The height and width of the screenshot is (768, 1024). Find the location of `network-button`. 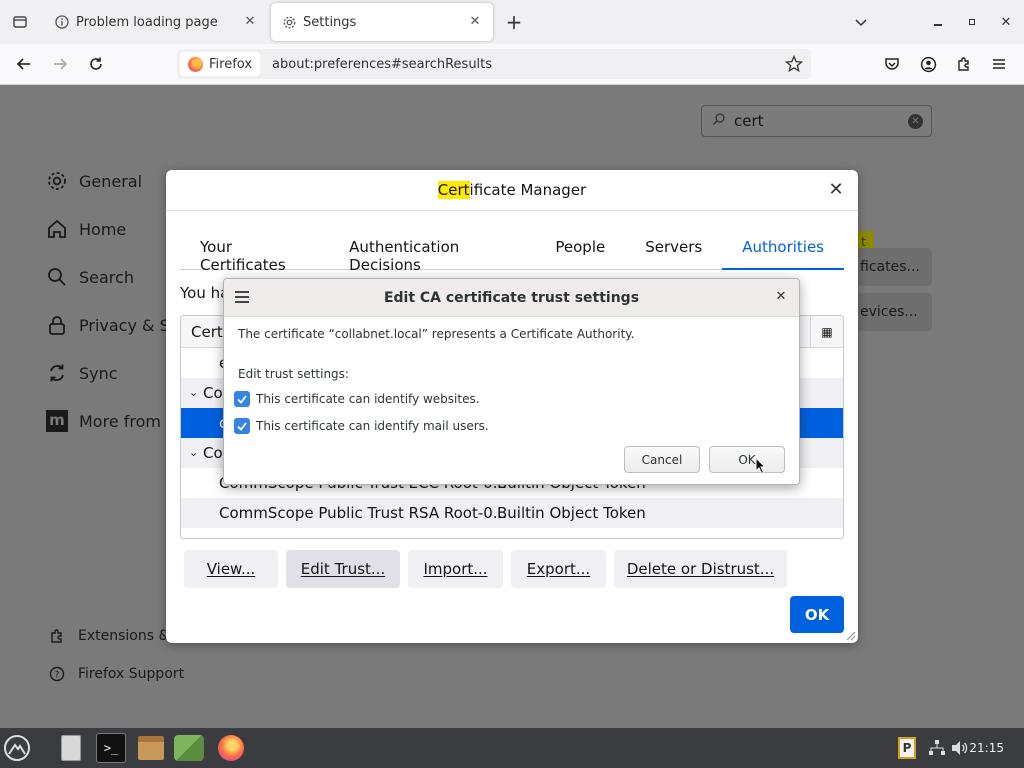

network-button is located at coordinates (937, 748).